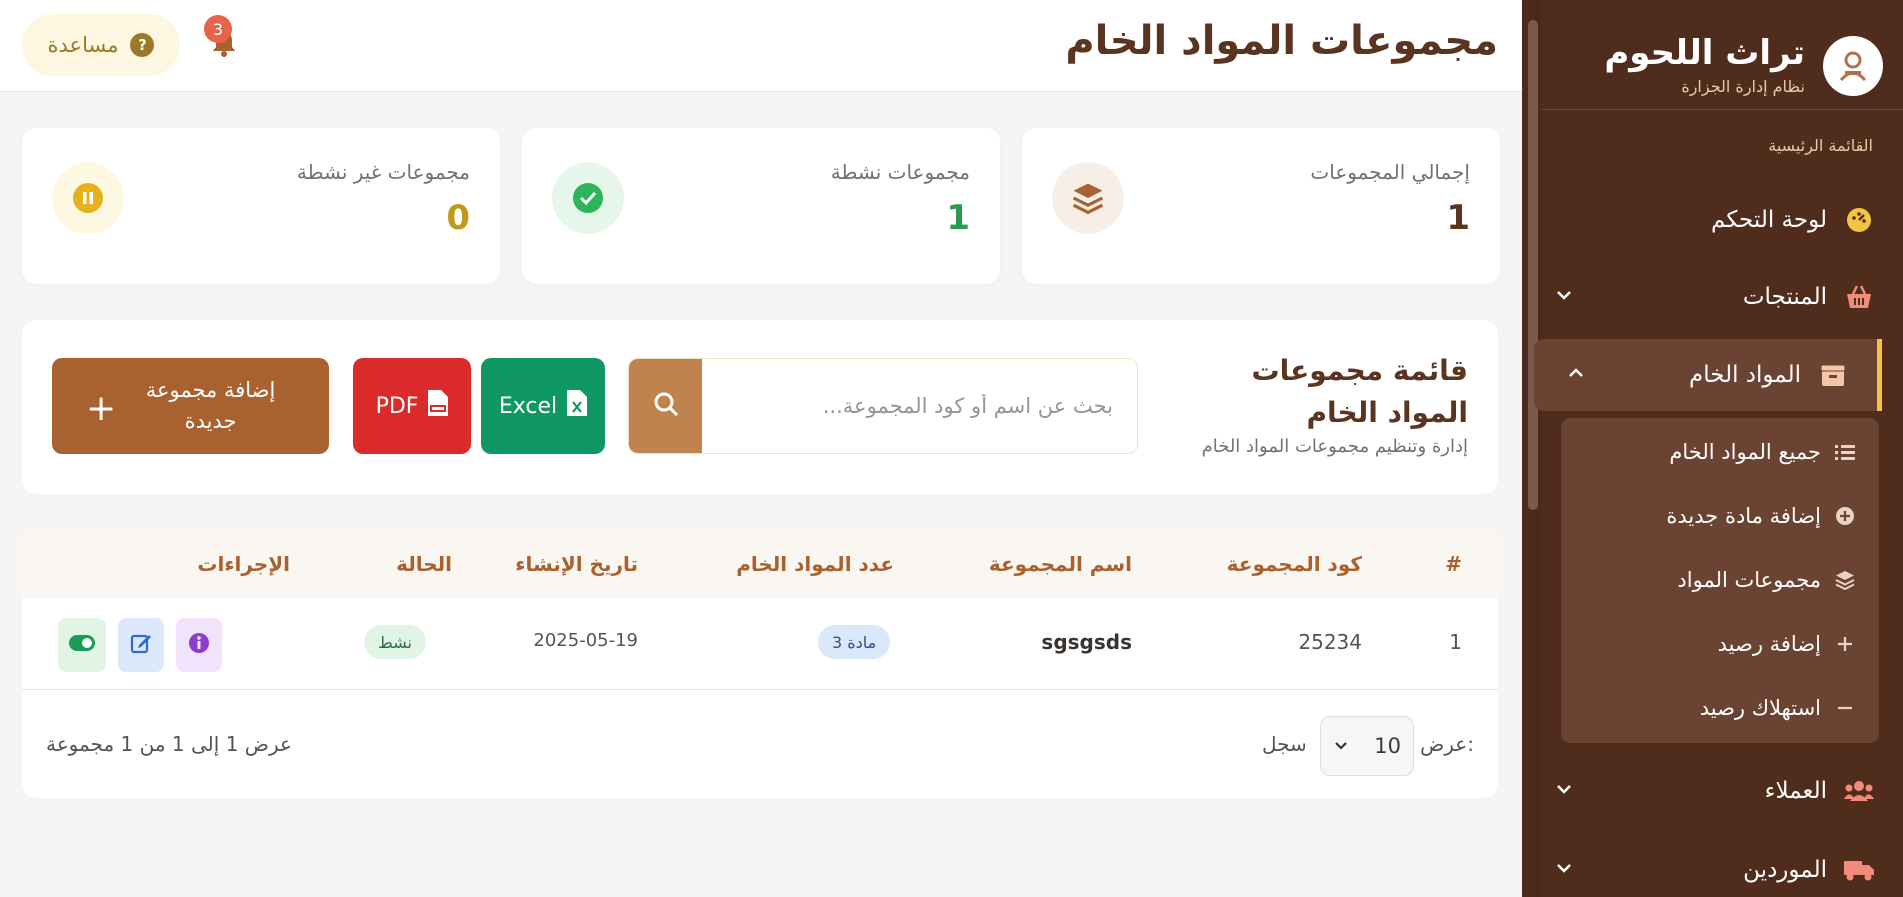 The width and height of the screenshot is (1903, 897). I want to click on basket-icon, so click(1859, 297).